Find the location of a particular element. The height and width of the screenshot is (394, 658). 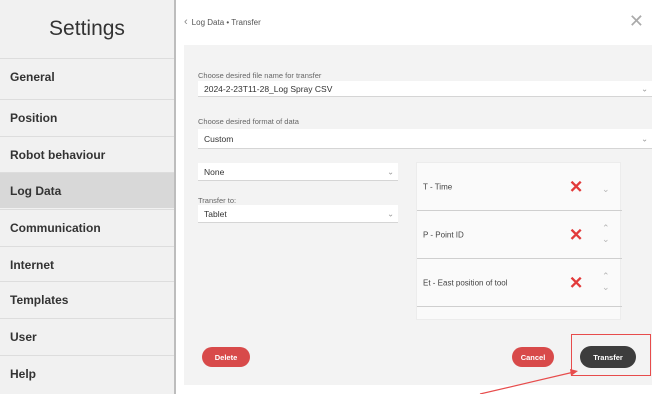

chevron-left-icon: ‹ is located at coordinates (186, 22).